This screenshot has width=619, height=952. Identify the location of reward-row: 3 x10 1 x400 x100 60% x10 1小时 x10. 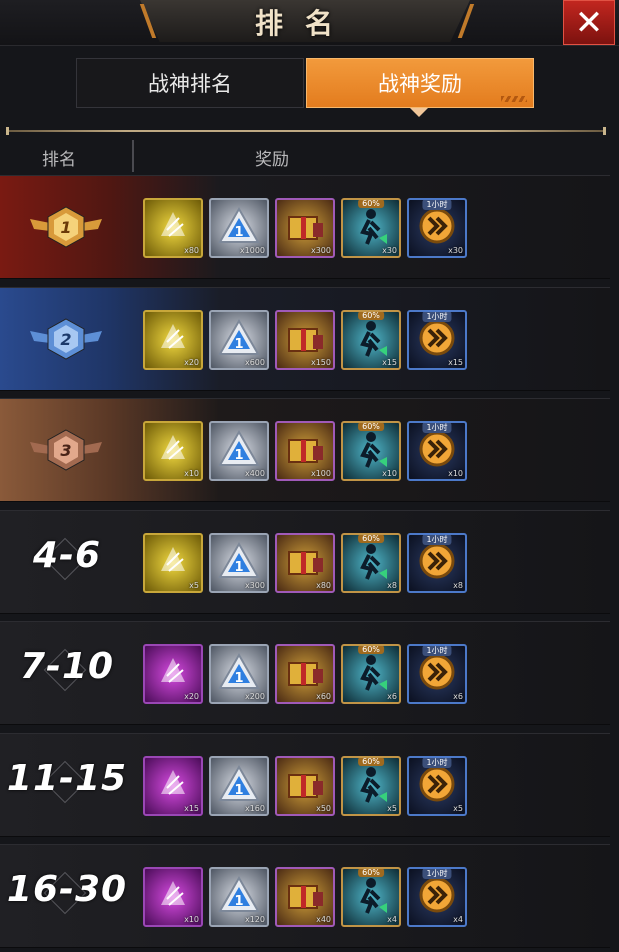
(305, 450).